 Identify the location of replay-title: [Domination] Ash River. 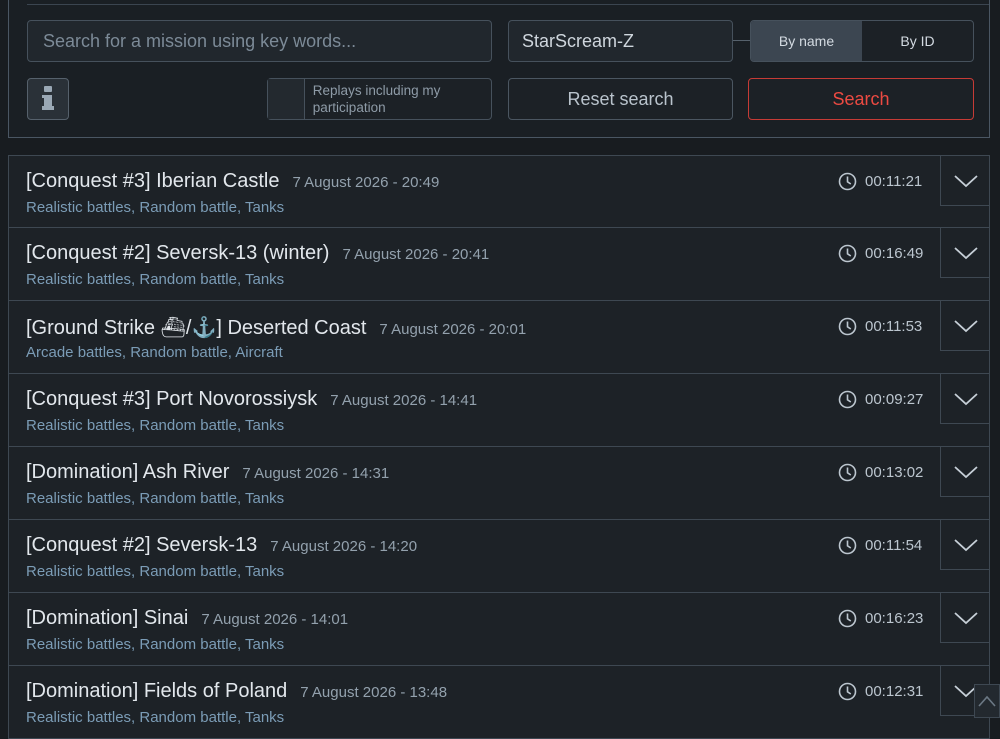
(127, 472).